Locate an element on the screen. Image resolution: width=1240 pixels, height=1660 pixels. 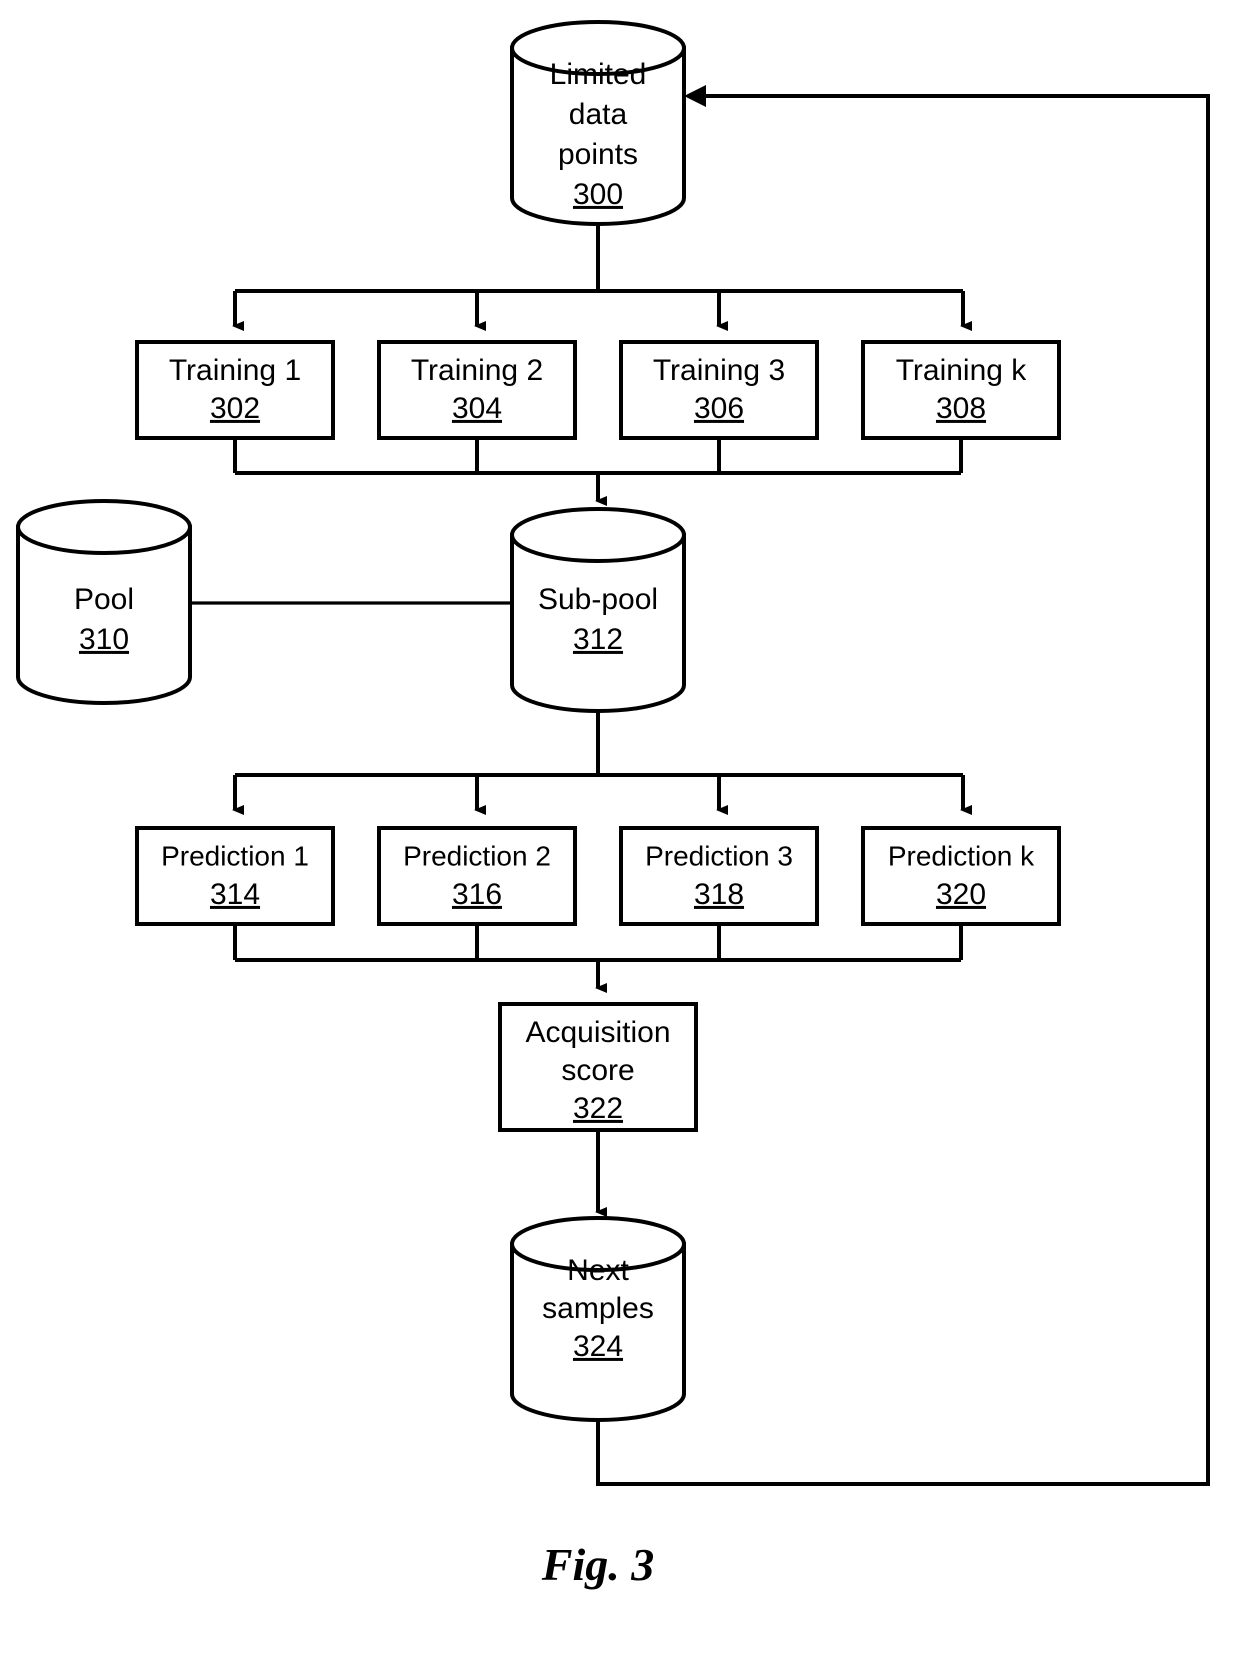
training-3-label: Training 3 is located at coordinates (719, 370).